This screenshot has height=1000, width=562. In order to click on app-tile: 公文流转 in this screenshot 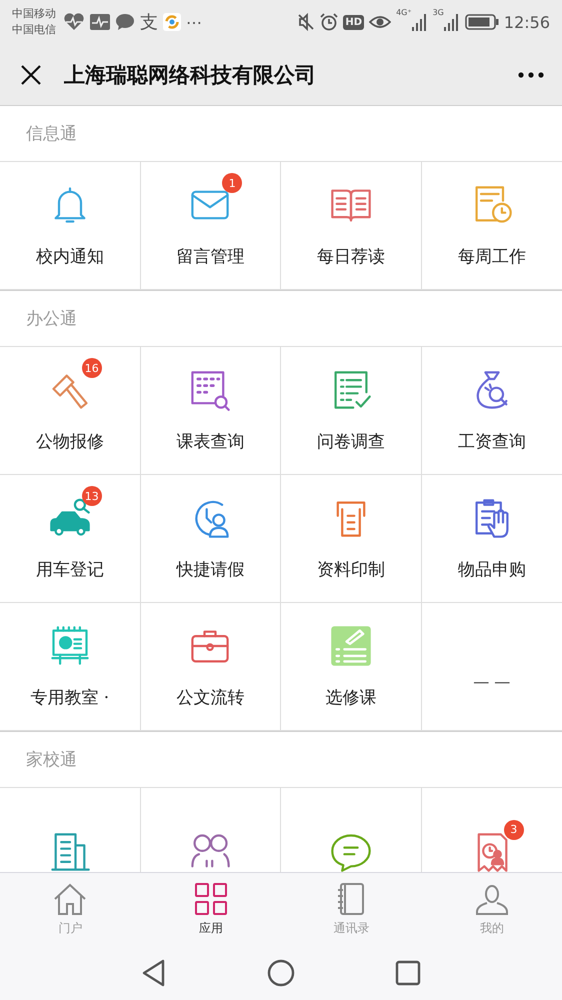, I will do `click(210, 667)`.